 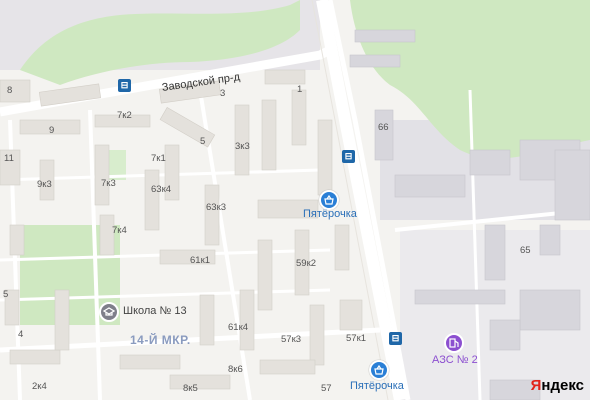 What do you see at coordinates (39, 386) in the screenshot?
I see `building-number: 2к4` at bounding box center [39, 386].